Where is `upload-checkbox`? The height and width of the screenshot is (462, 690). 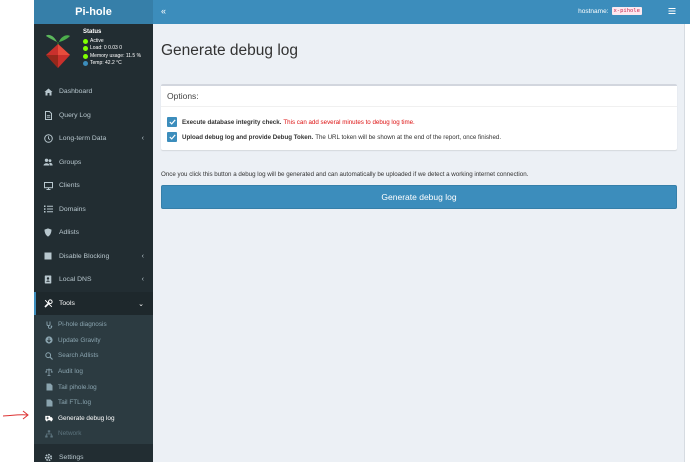
upload-checkbox is located at coordinates (172, 137).